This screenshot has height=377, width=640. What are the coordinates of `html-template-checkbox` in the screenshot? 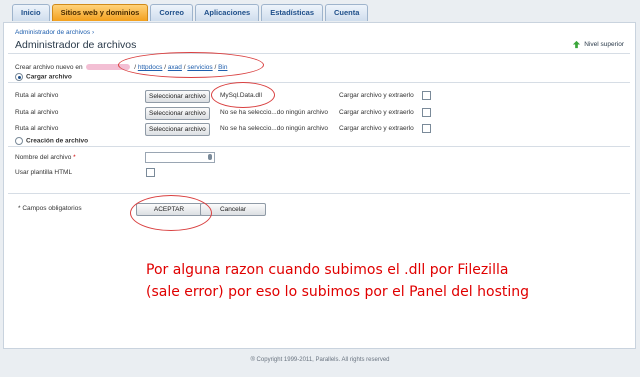 It's located at (150, 172).